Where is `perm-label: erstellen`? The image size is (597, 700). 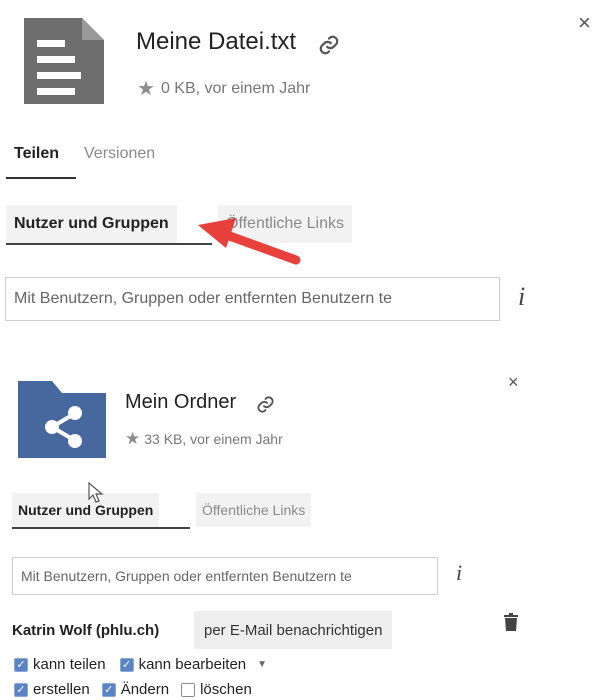 perm-label: erstellen is located at coordinates (61, 689).